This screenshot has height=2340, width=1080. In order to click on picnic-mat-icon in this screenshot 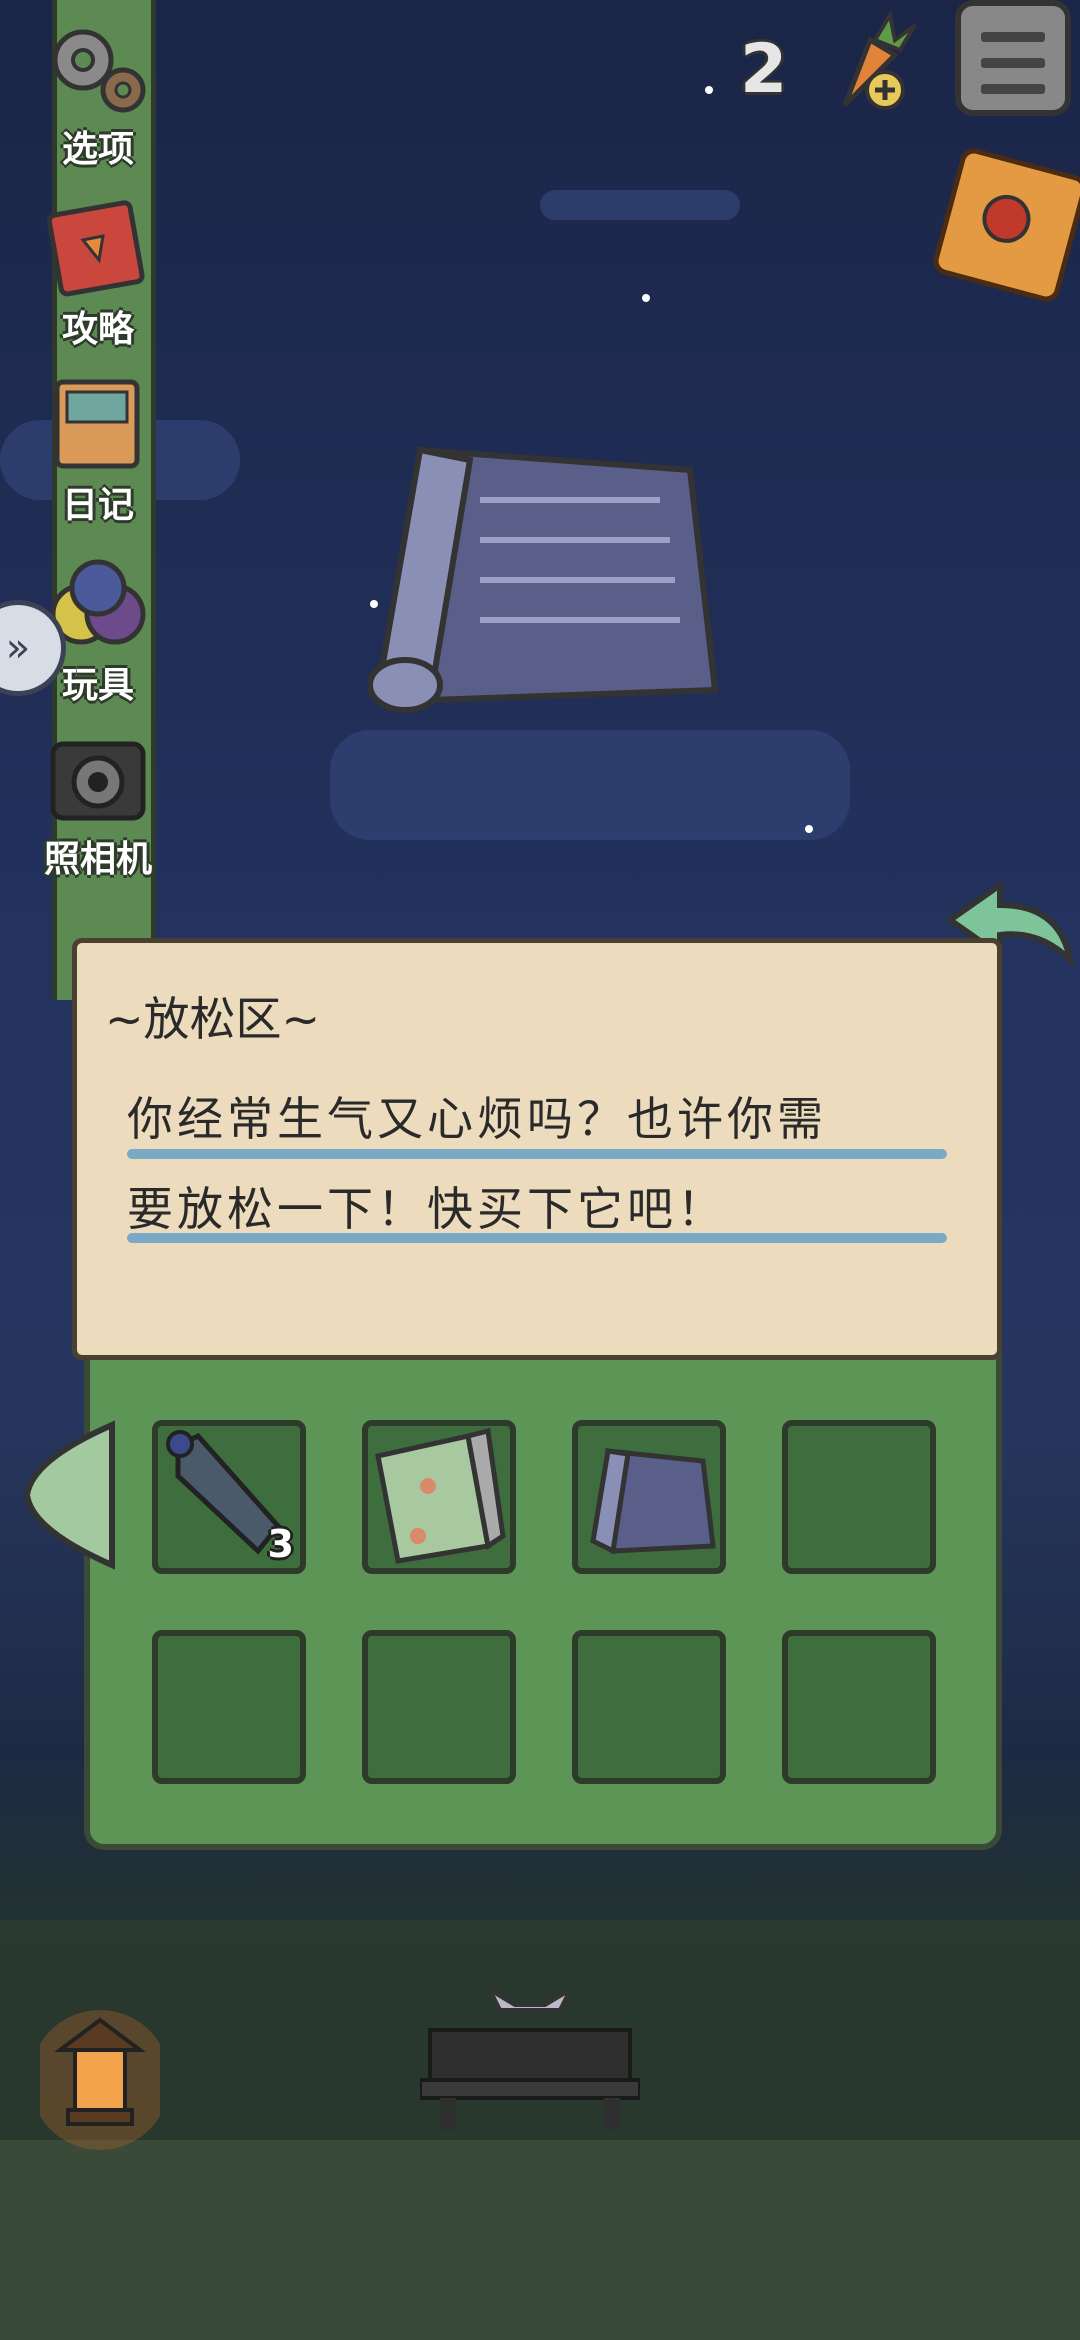, I will do `click(440, 1495)`.